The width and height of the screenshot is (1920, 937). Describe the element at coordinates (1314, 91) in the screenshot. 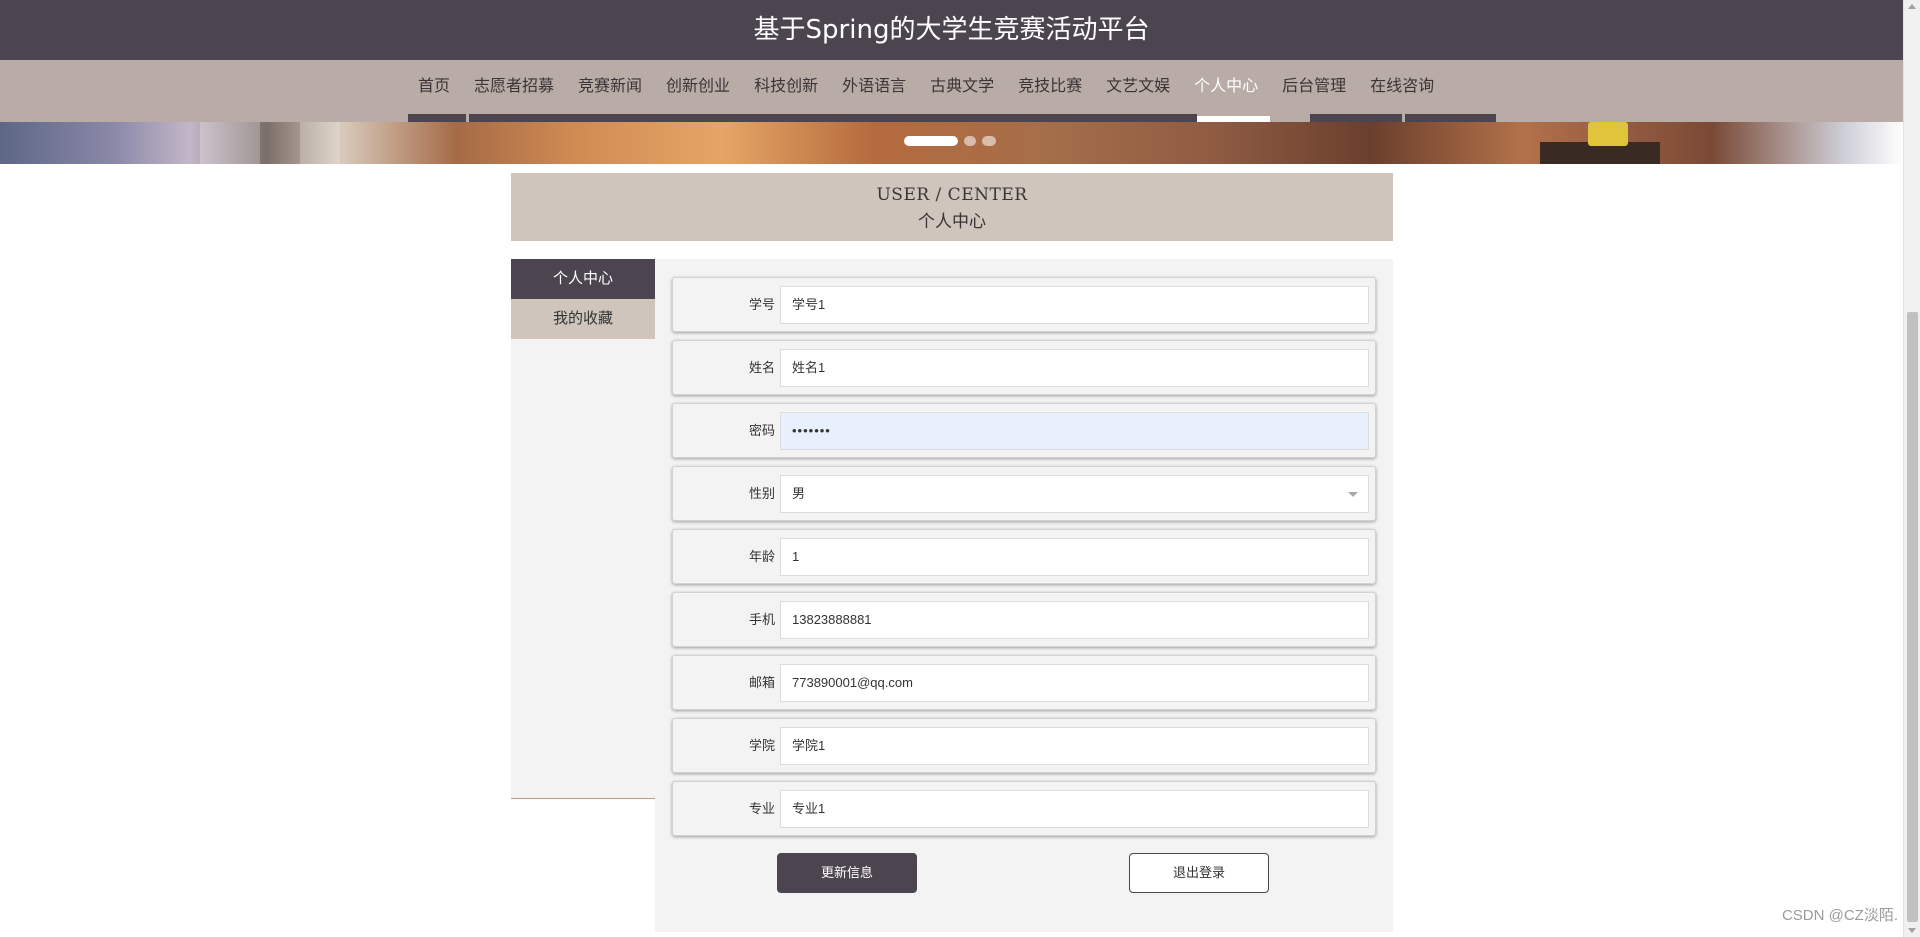

I see `nav-item-admin: 后台管理` at that location.